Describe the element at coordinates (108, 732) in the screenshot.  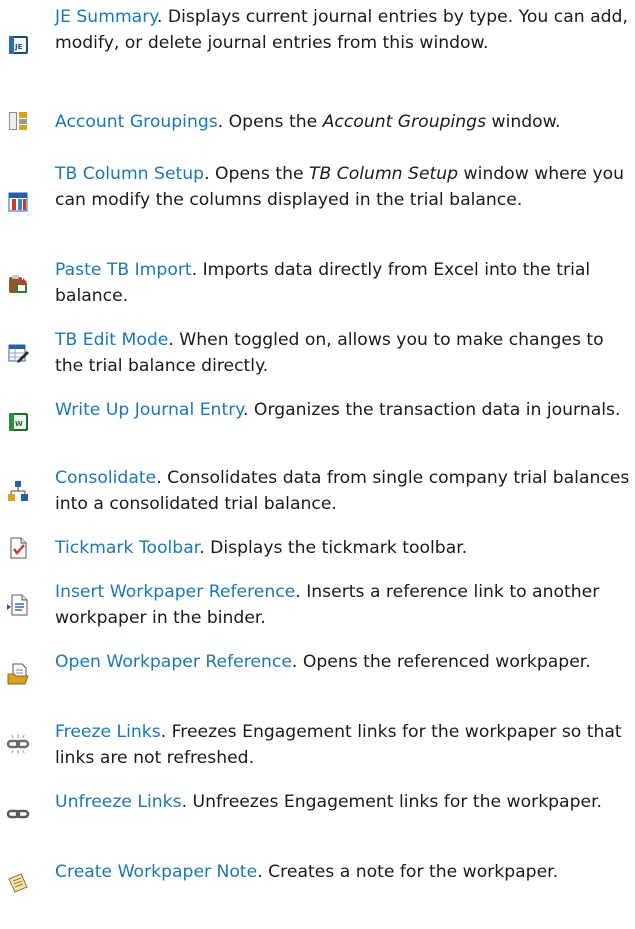
I see `freeze-links-link: Freeze Links` at that location.